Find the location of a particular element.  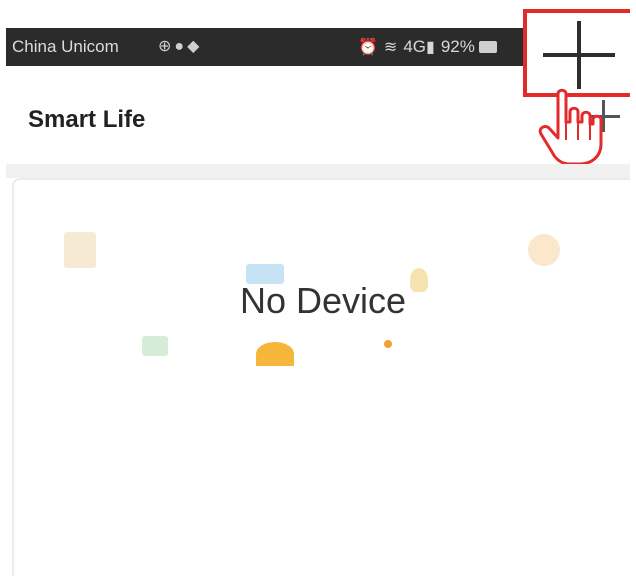

add-device-callout is located at coordinates (576, 53).